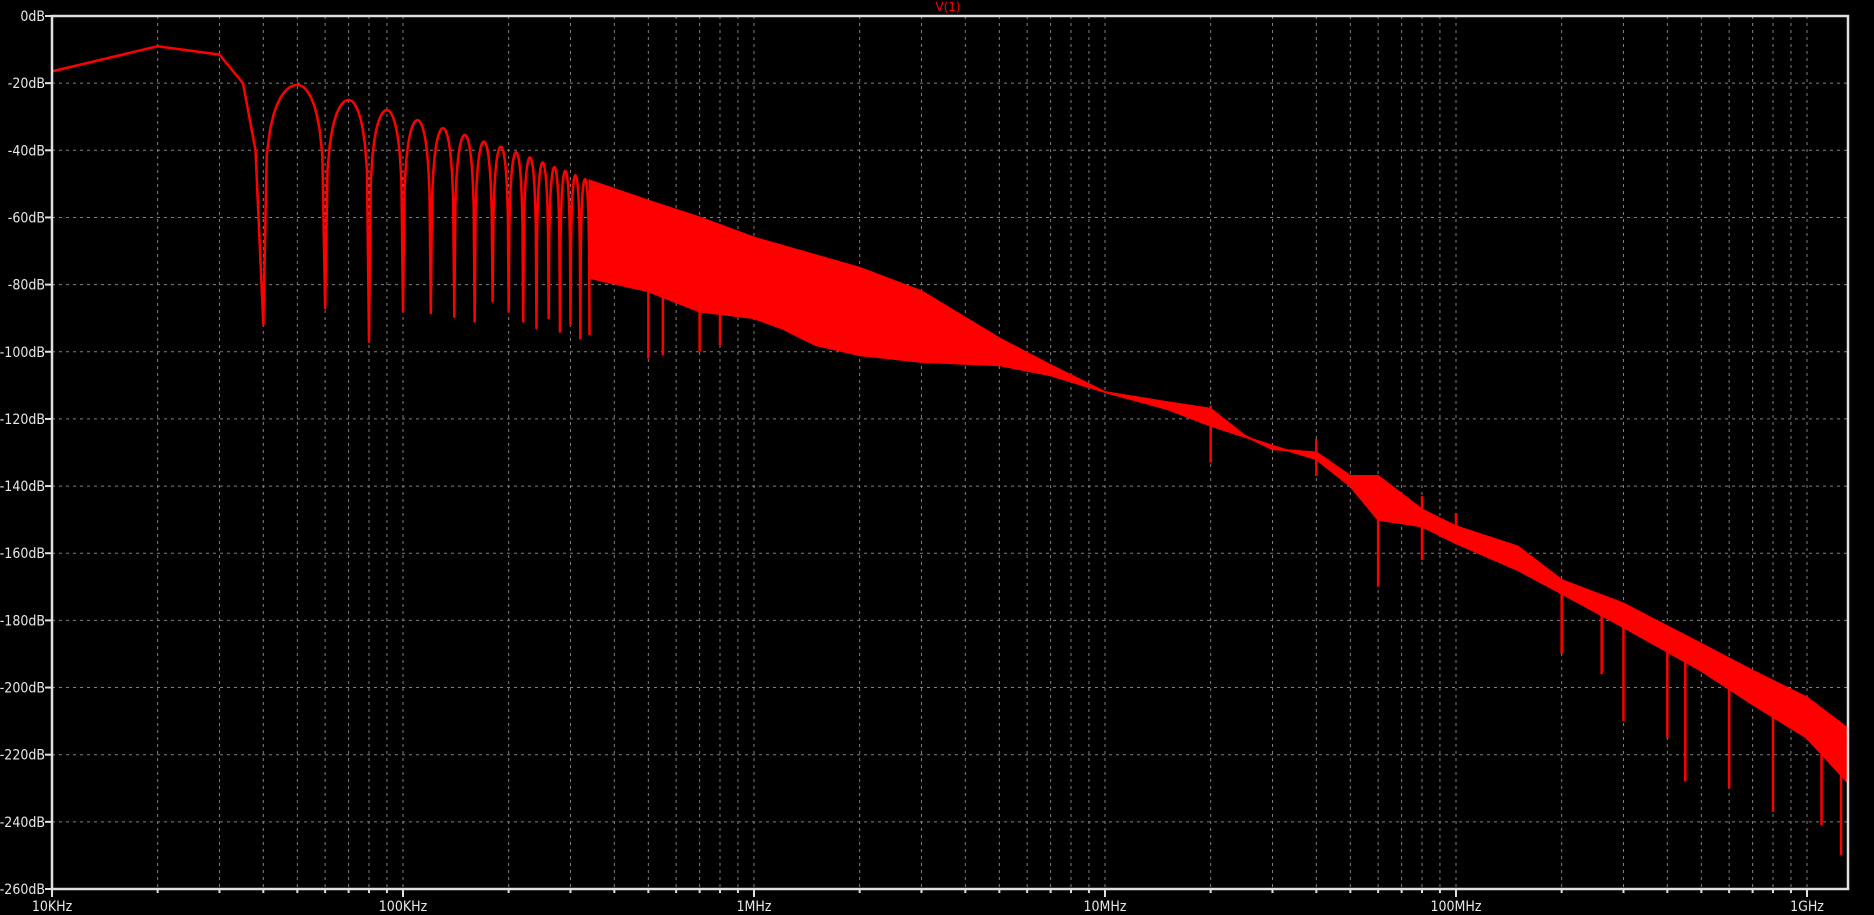 The height and width of the screenshot is (915, 1874). Describe the element at coordinates (947, 7) in the screenshot. I see `trace-title: V(1)` at that location.